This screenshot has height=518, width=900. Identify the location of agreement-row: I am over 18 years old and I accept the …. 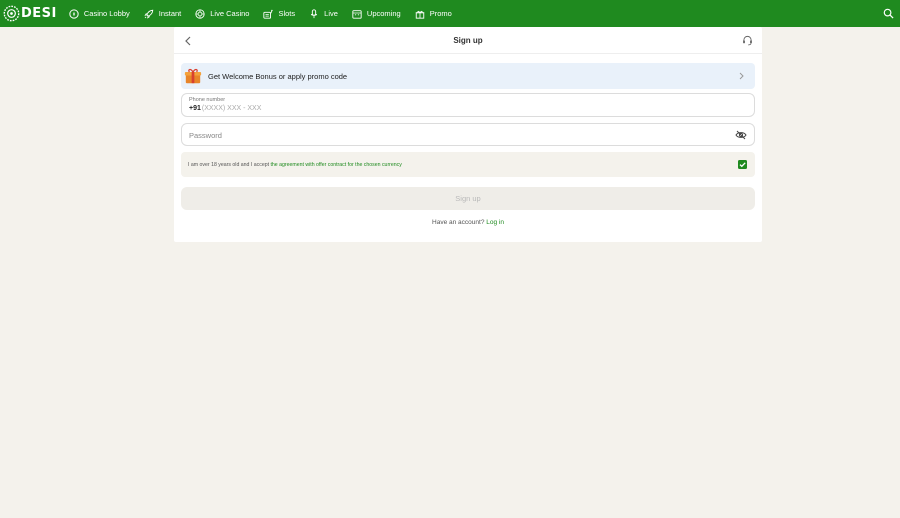
(468, 164).